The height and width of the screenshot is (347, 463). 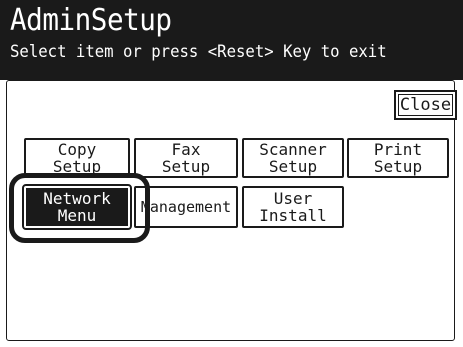 What do you see at coordinates (398, 166) in the screenshot?
I see `print-setup-label-line2: Setup` at bounding box center [398, 166].